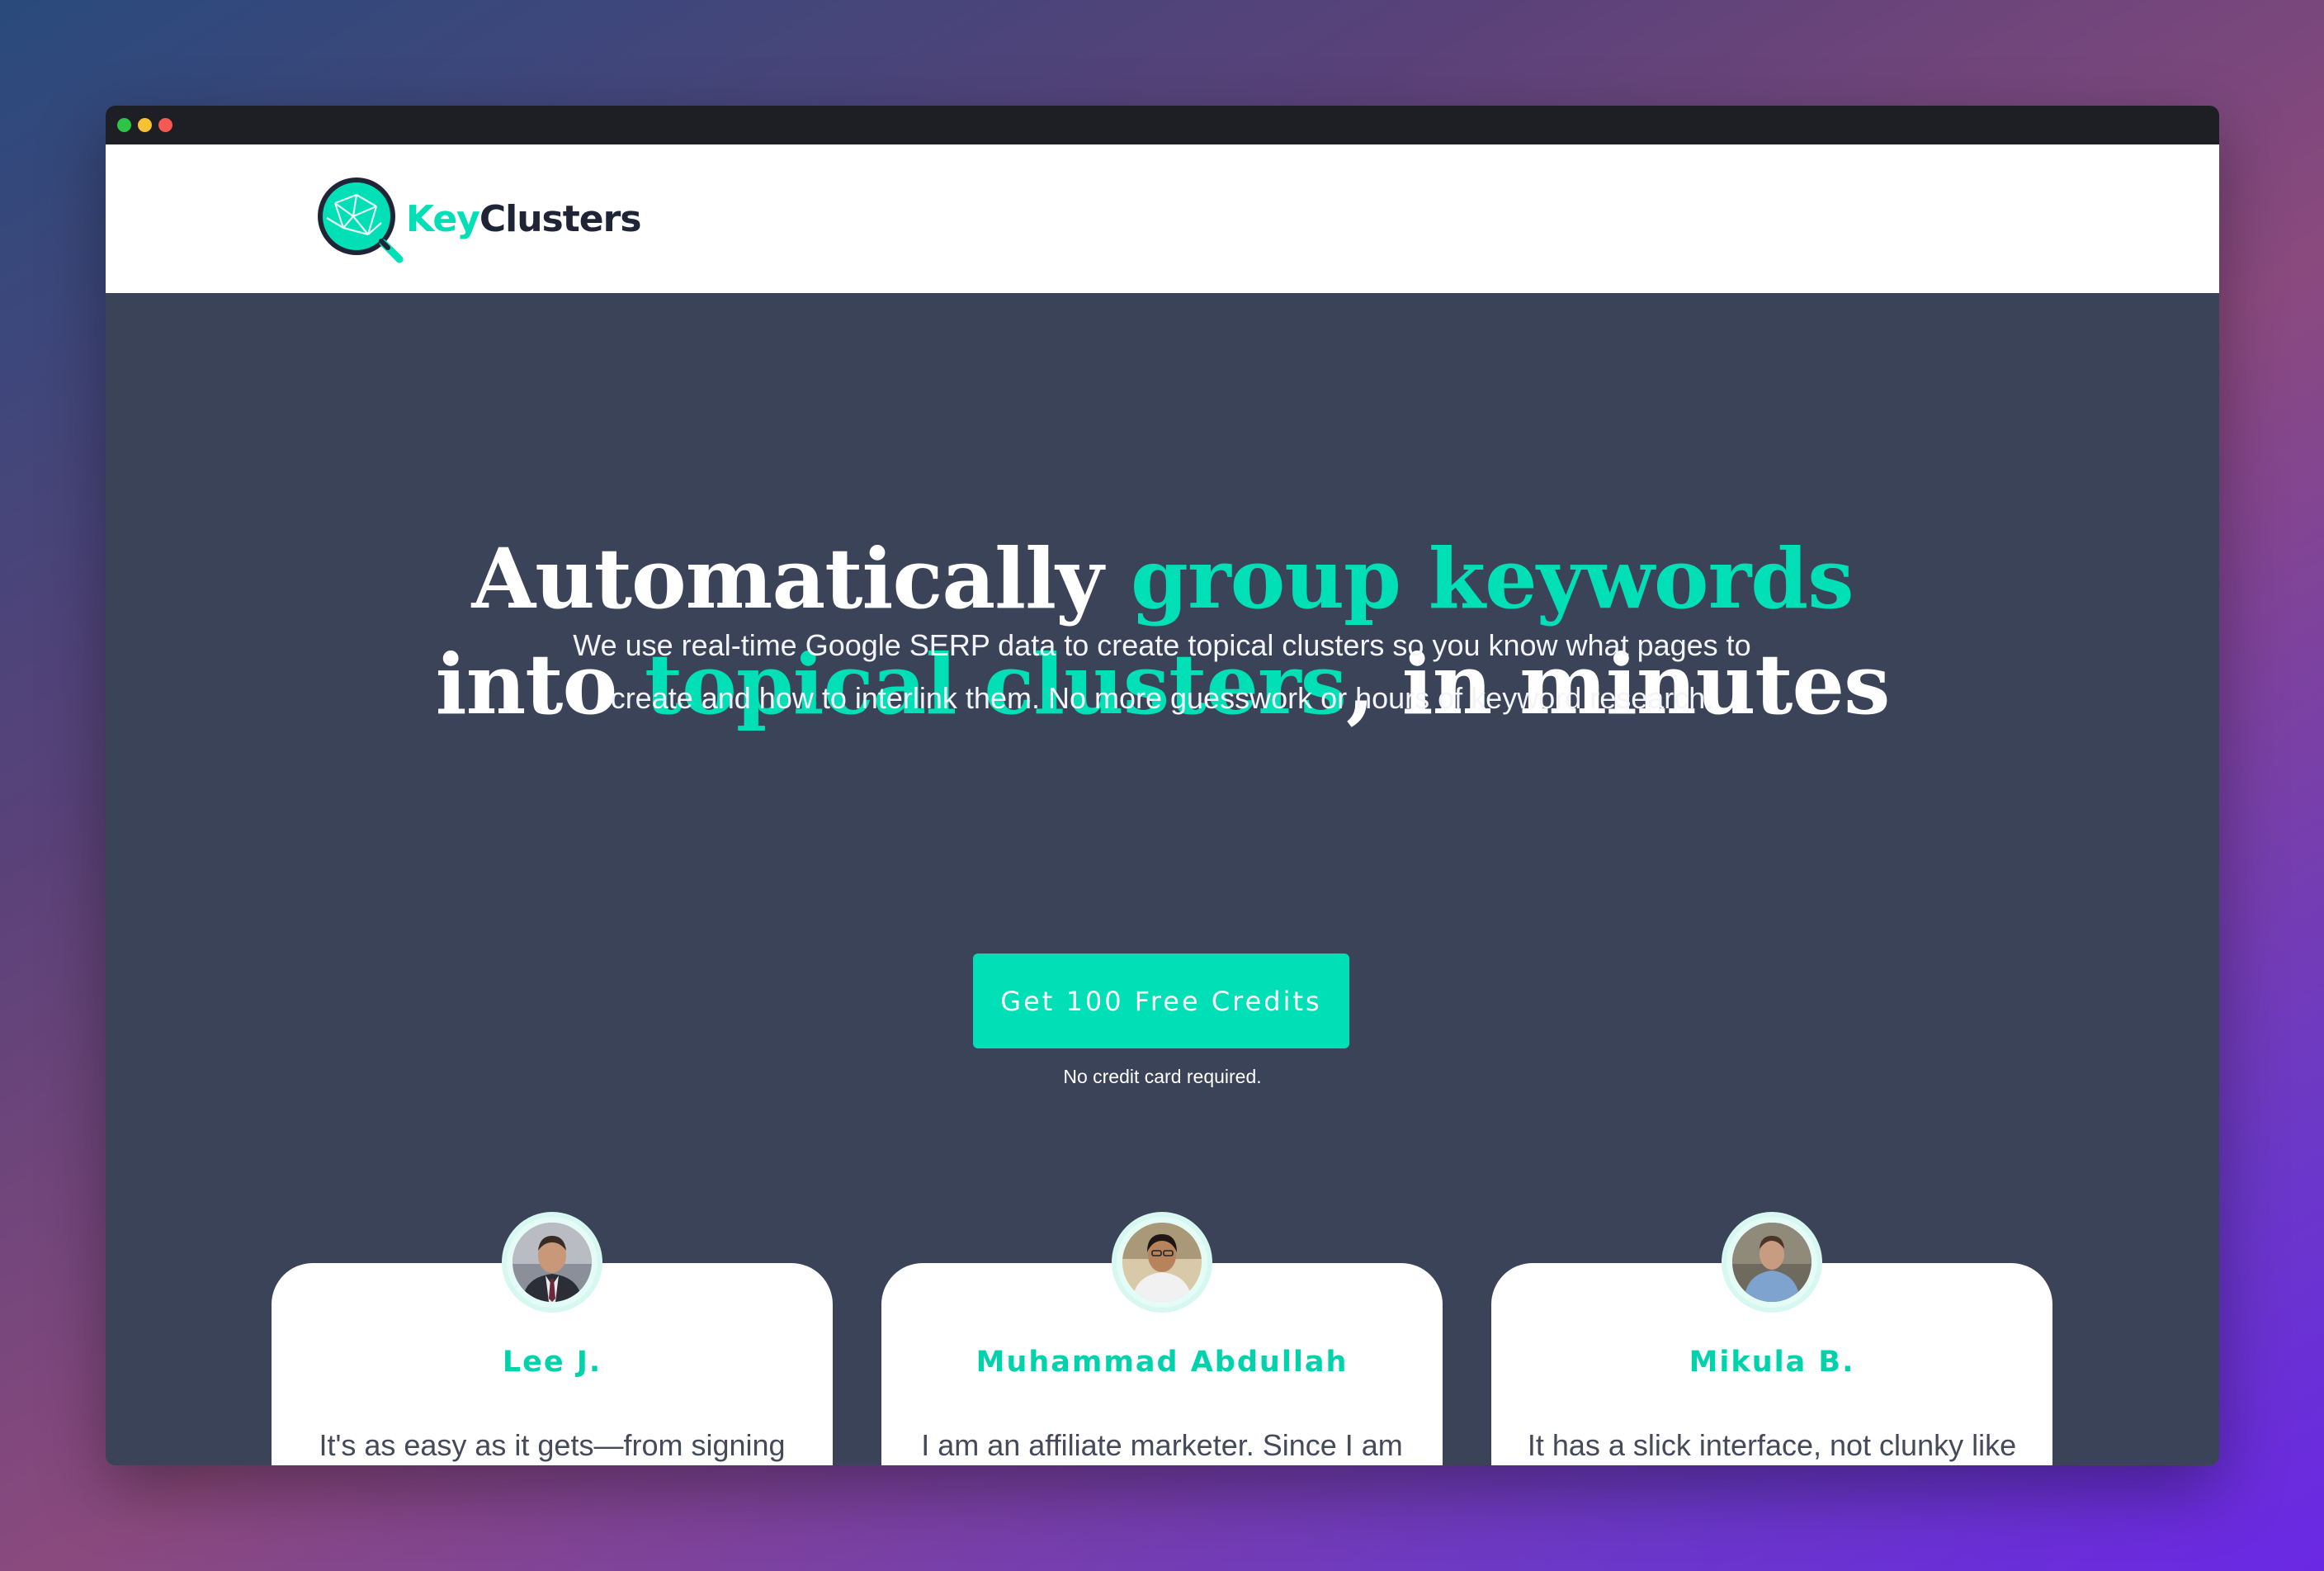 Image resolution: width=2324 pixels, height=1571 pixels. I want to click on testimonial-name: Mikula B., so click(1772, 1362).